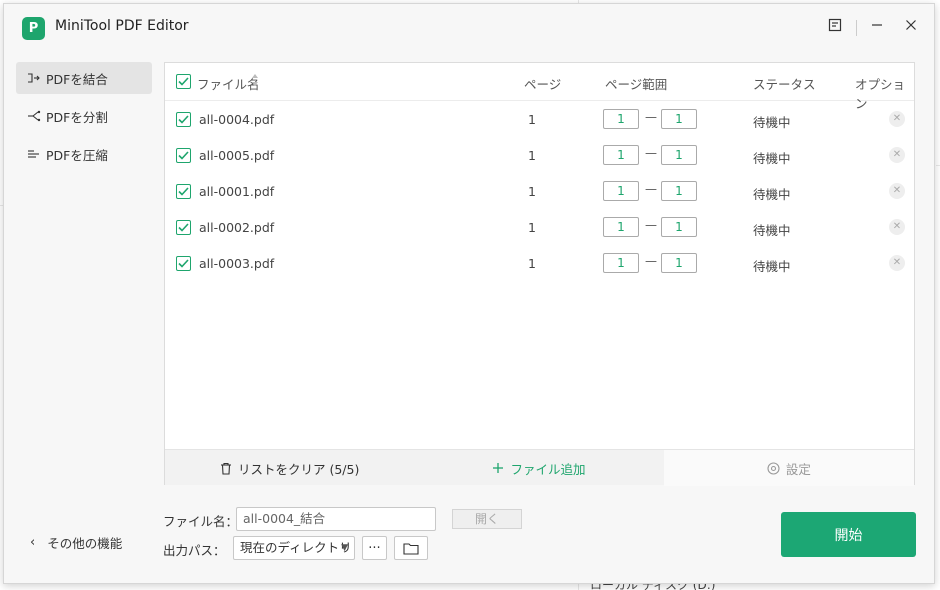  What do you see at coordinates (33, 28) in the screenshot?
I see `app-logo-icon: P` at bounding box center [33, 28].